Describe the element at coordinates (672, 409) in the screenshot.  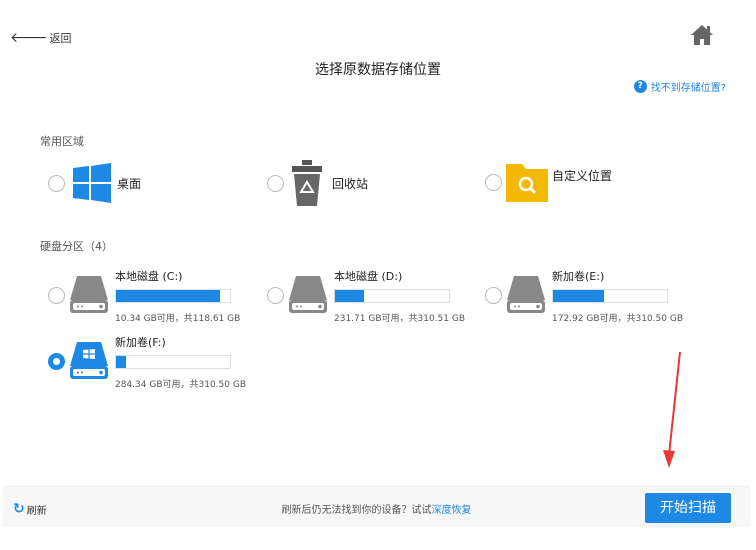
I see `annotation-arrow` at that location.